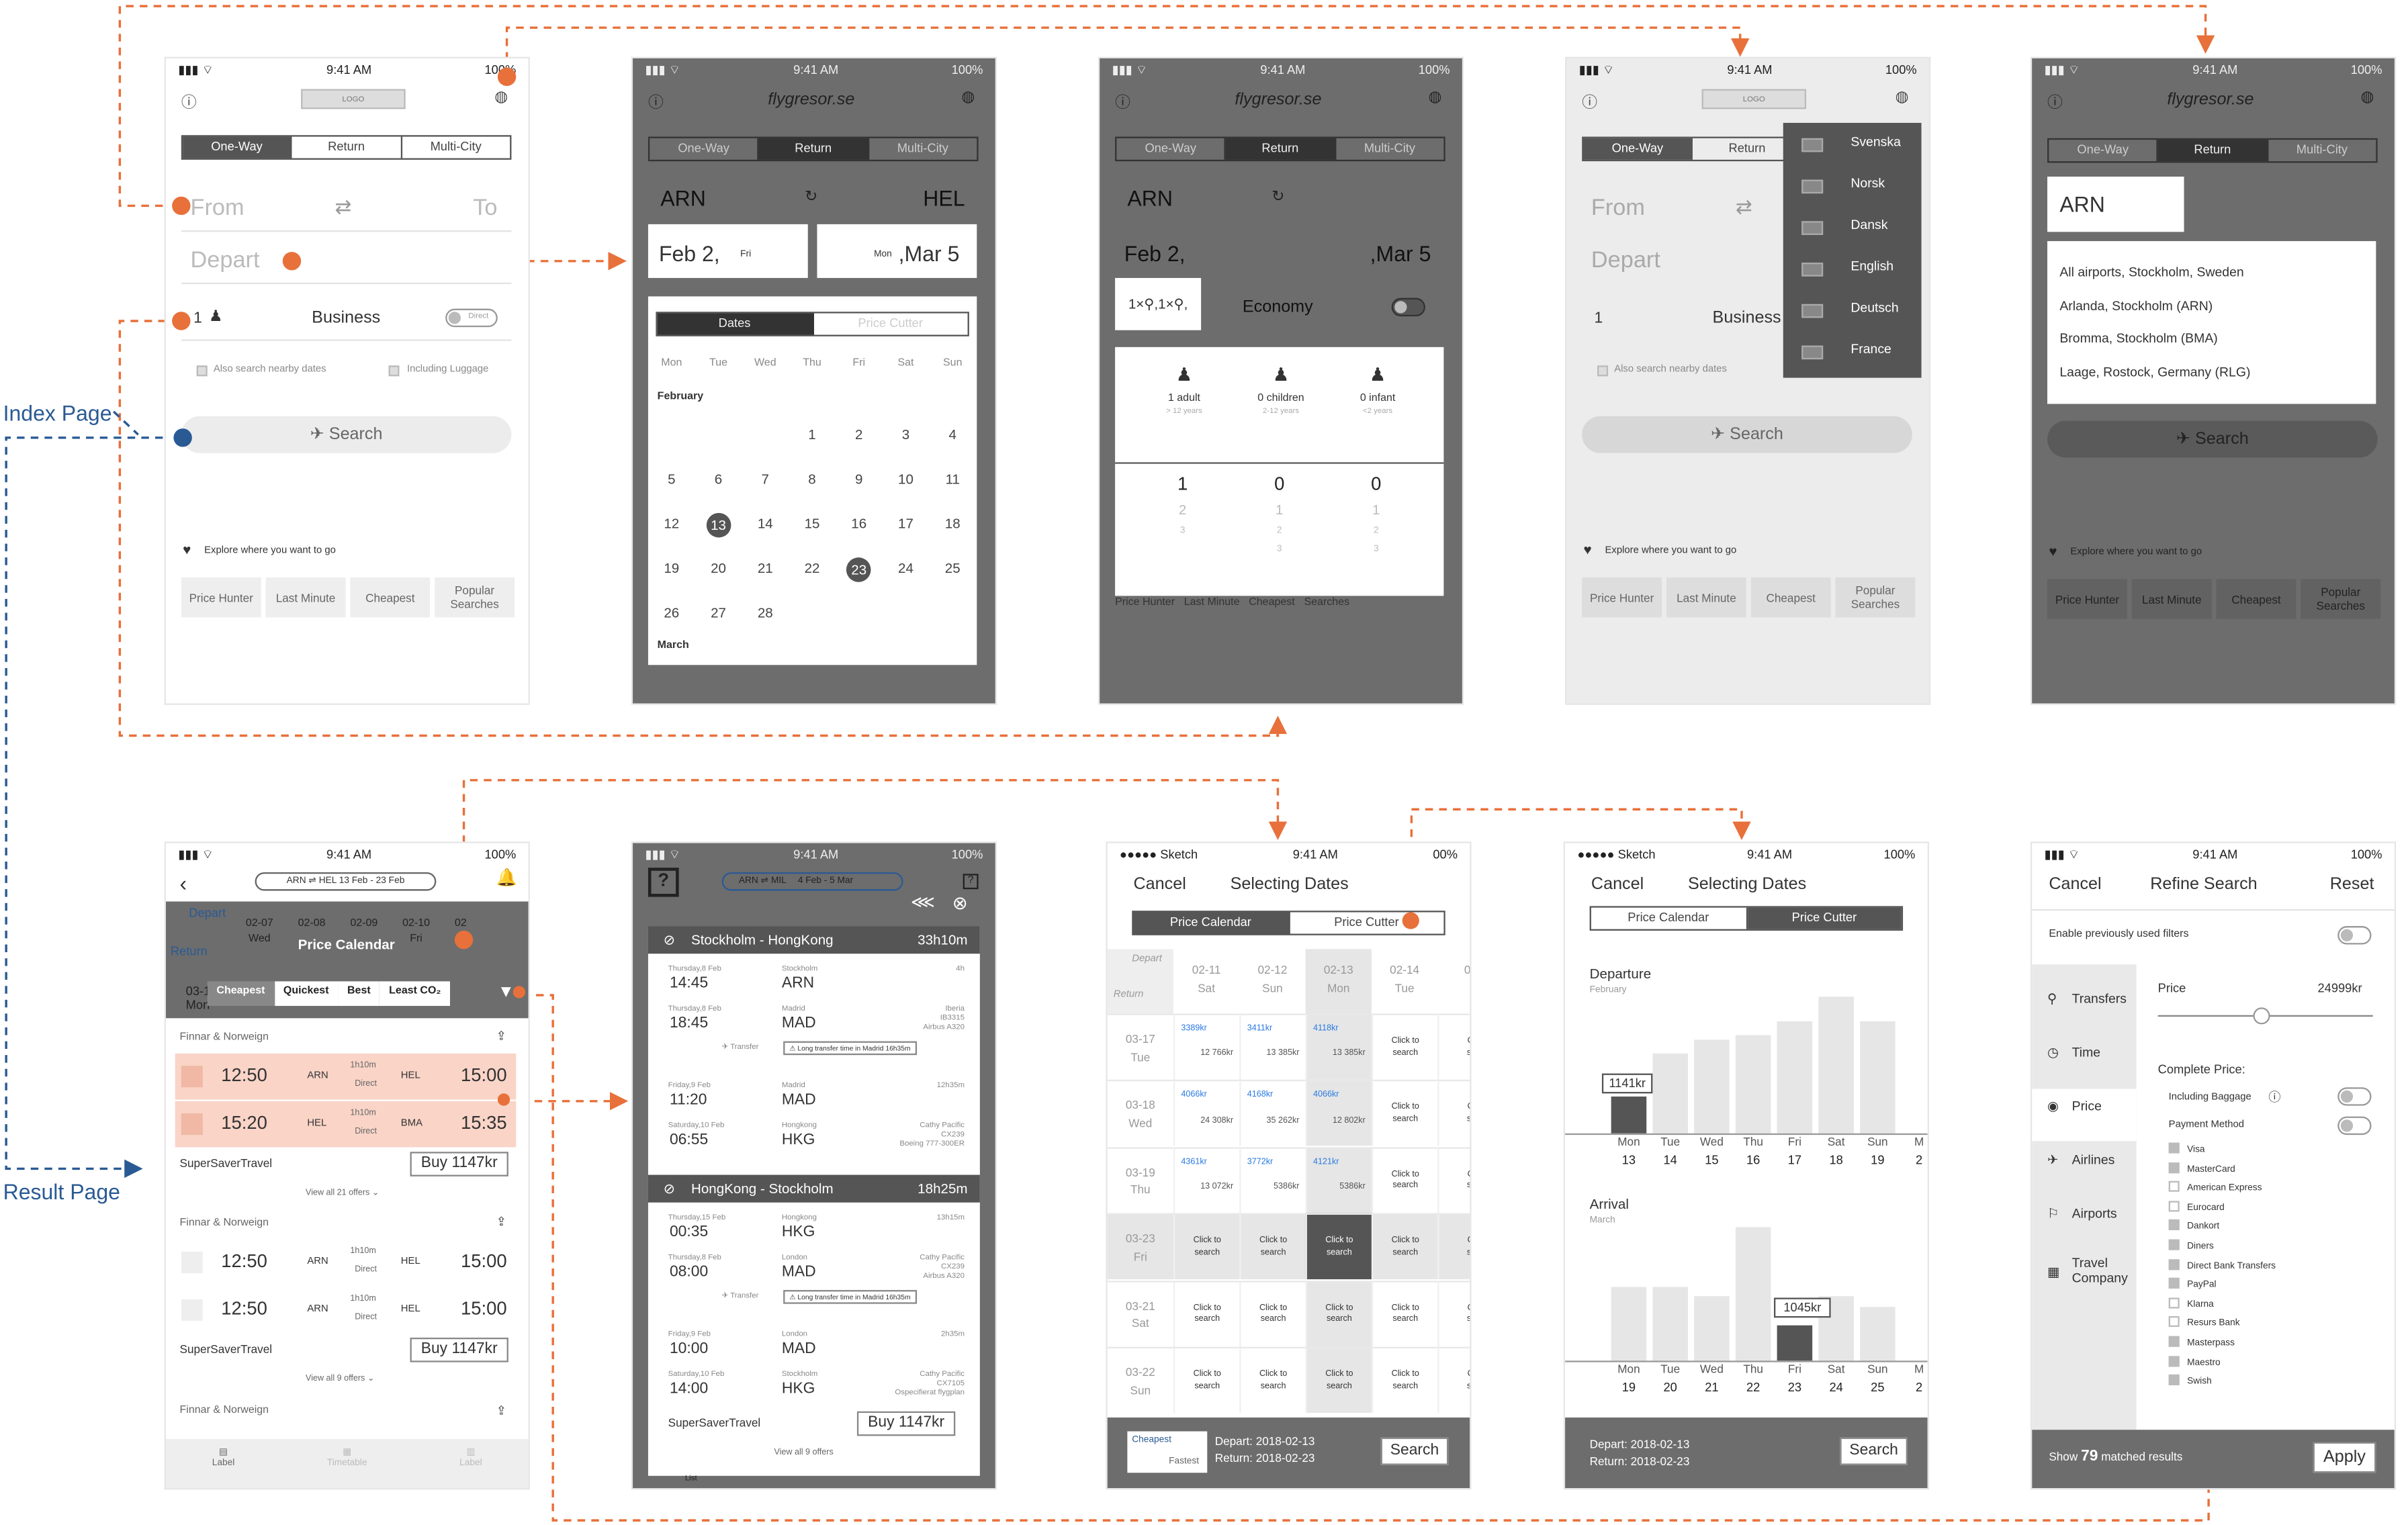 The width and height of the screenshot is (2408, 1525). What do you see at coordinates (812, 881) in the screenshot?
I see `route-pill: ARN ⇌ MIL 4 Feb - 5 Mar` at bounding box center [812, 881].